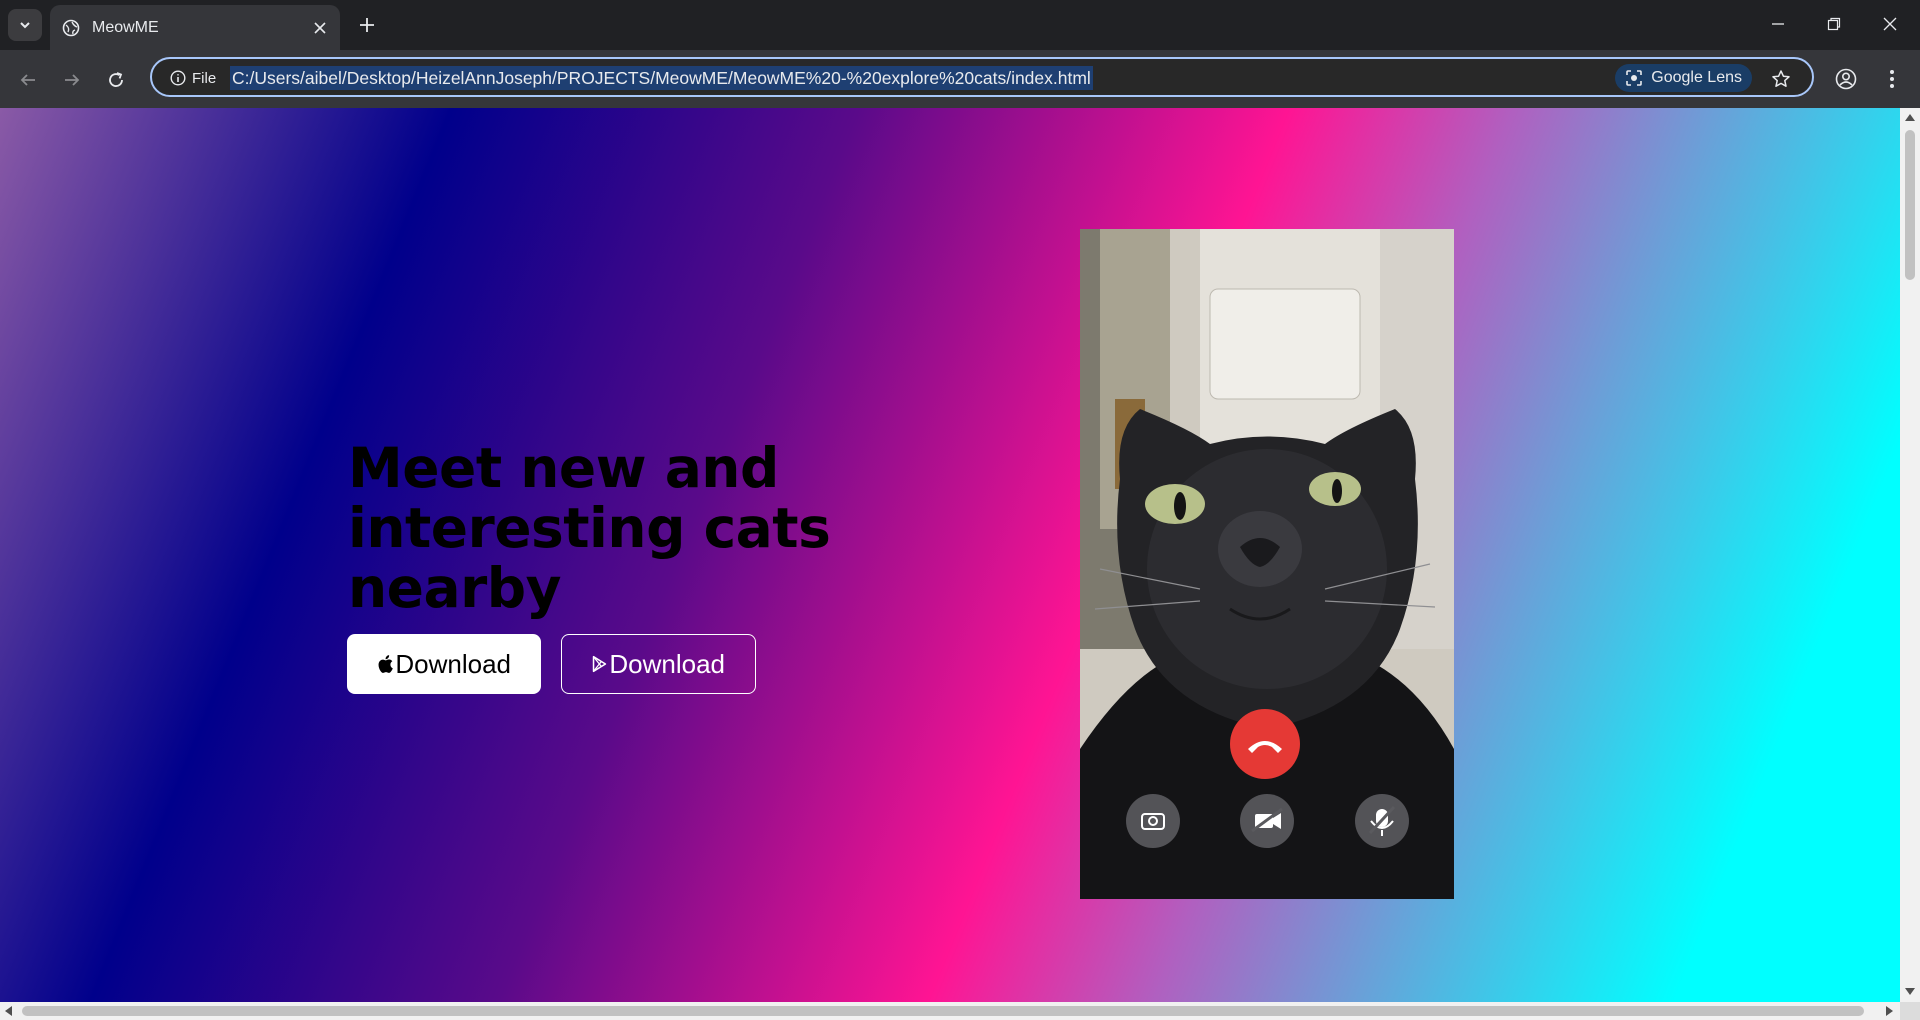 The height and width of the screenshot is (1020, 1920). I want to click on window-close-icon, so click(1890, 24).